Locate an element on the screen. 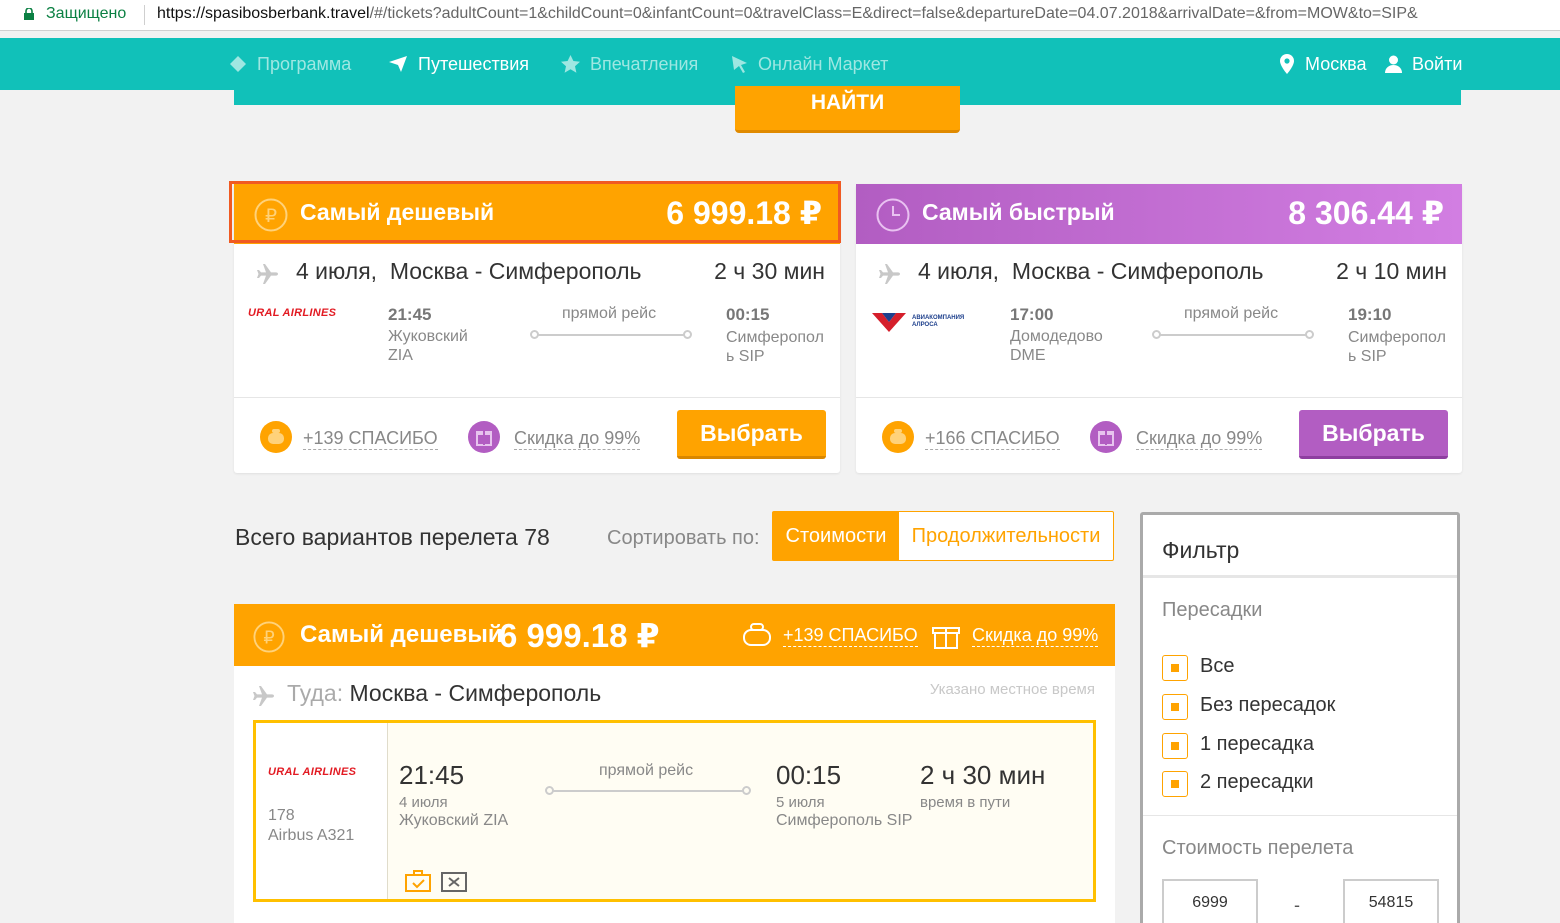 The width and height of the screenshot is (1560, 923). sort-toggle: Стоимости Продолжительности is located at coordinates (943, 536).